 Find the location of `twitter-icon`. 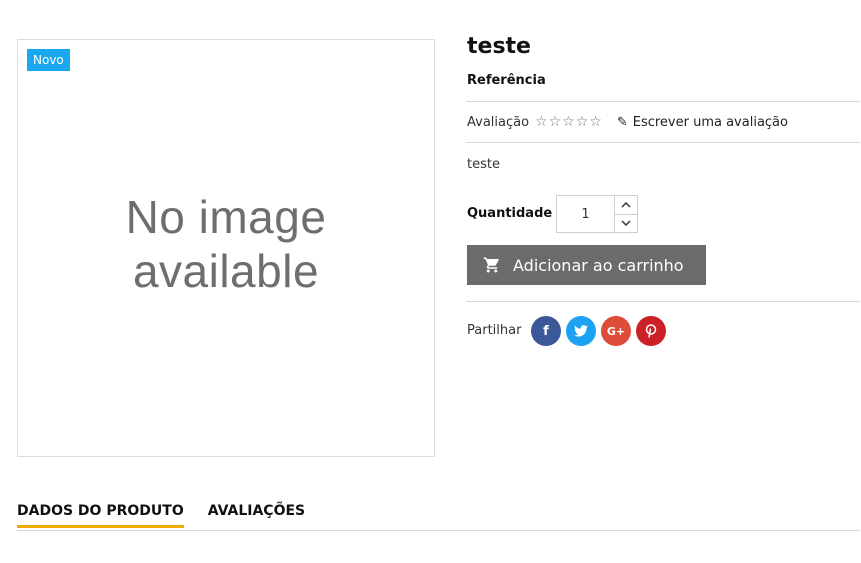

twitter-icon is located at coordinates (581, 331).